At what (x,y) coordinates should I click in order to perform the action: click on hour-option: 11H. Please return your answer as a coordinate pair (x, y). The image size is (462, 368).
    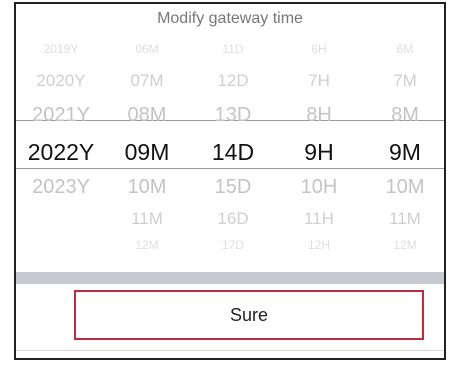
    Looking at the image, I should click on (319, 219).